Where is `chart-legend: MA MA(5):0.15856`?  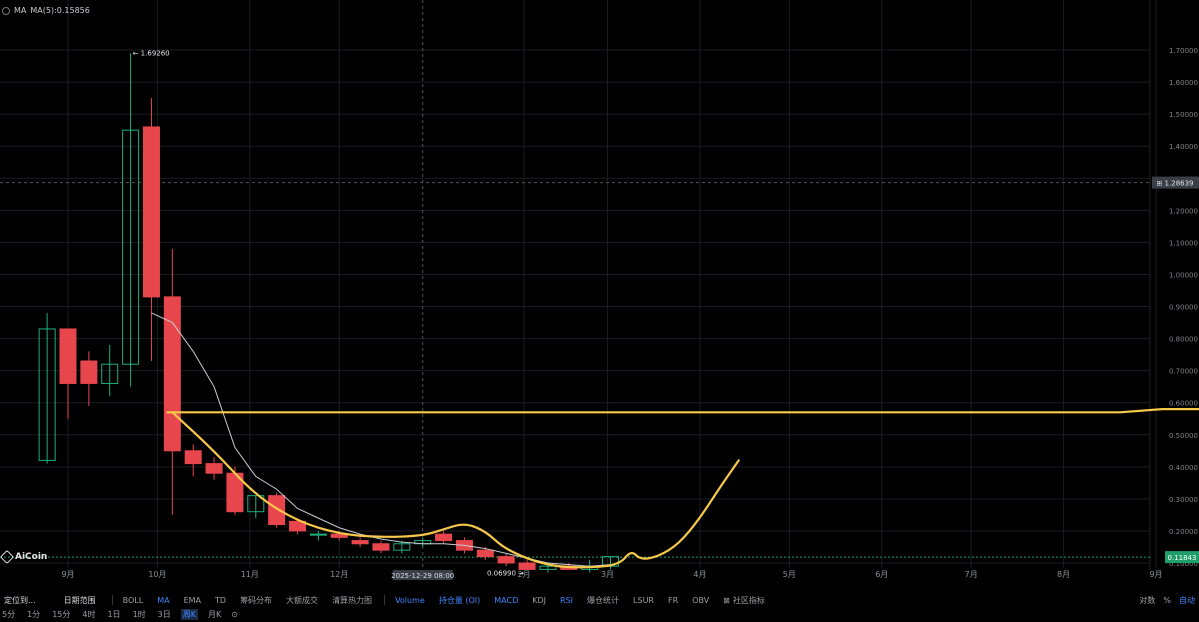 chart-legend: MA MA(5):0.15856 is located at coordinates (46, 10).